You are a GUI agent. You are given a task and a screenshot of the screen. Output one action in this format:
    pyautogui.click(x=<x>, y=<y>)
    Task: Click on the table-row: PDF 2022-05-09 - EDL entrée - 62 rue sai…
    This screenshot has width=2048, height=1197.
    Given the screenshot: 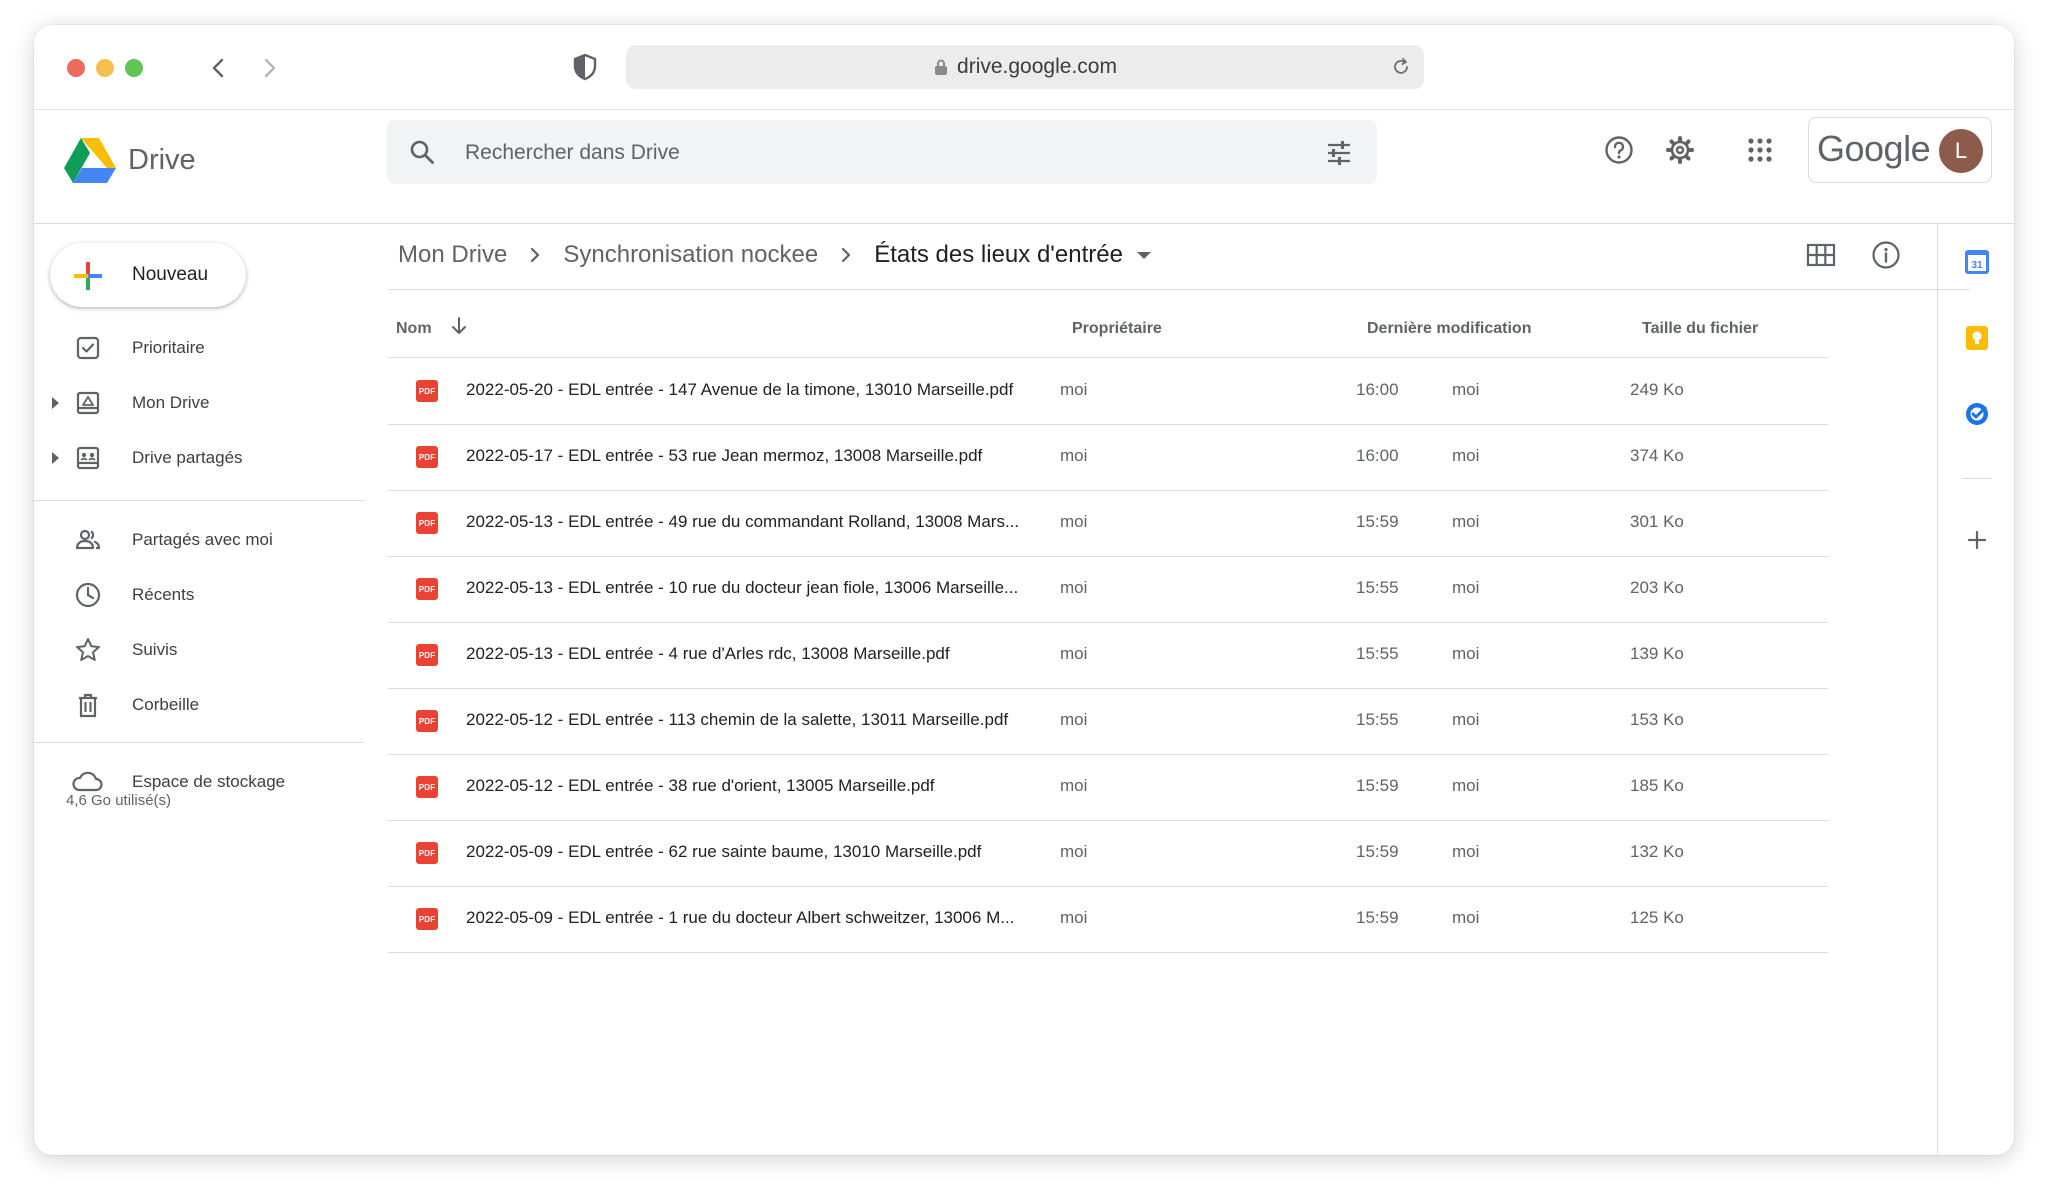 What is the action you would take?
    pyautogui.click(x=1108, y=853)
    